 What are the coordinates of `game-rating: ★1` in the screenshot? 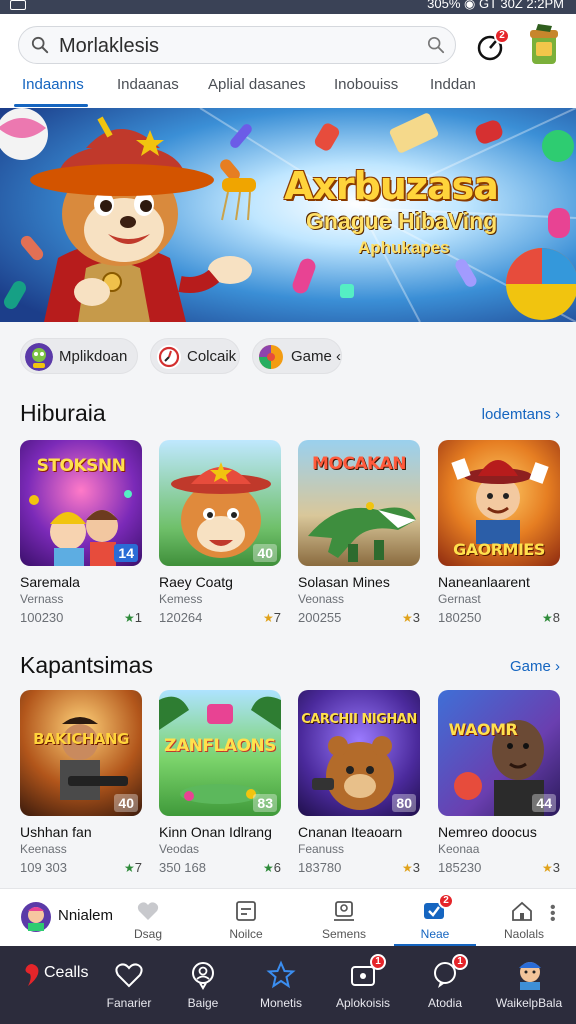 It's located at (133, 617).